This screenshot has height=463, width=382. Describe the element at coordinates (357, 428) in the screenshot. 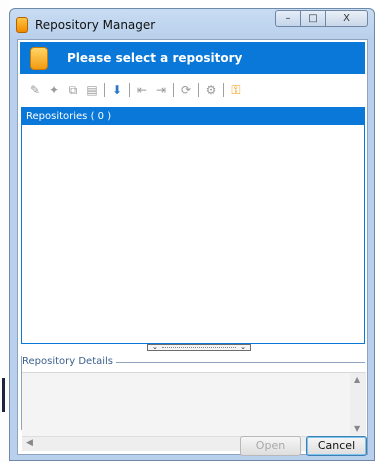

I see `scroll-down-icon: ▼` at that location.